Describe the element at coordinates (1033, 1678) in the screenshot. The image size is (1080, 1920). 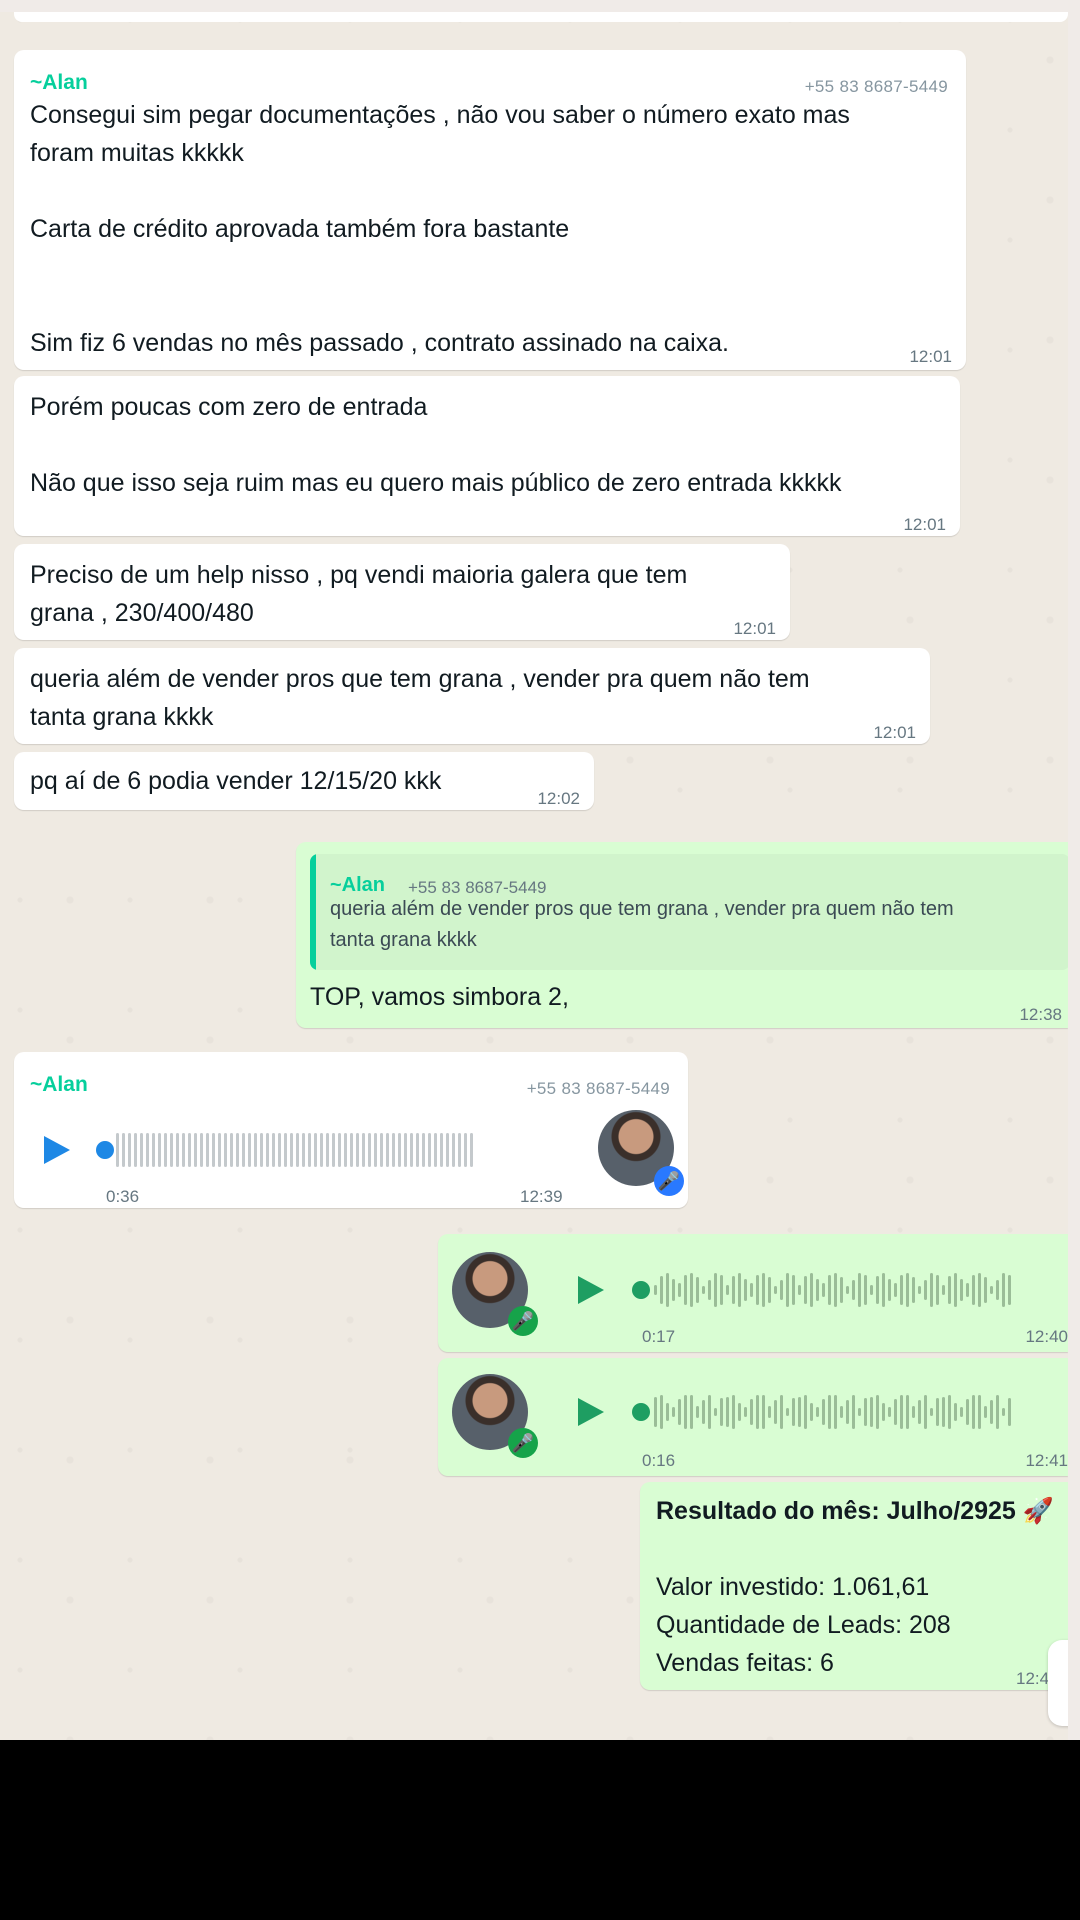
I see `message-time: 12:4` at that location.